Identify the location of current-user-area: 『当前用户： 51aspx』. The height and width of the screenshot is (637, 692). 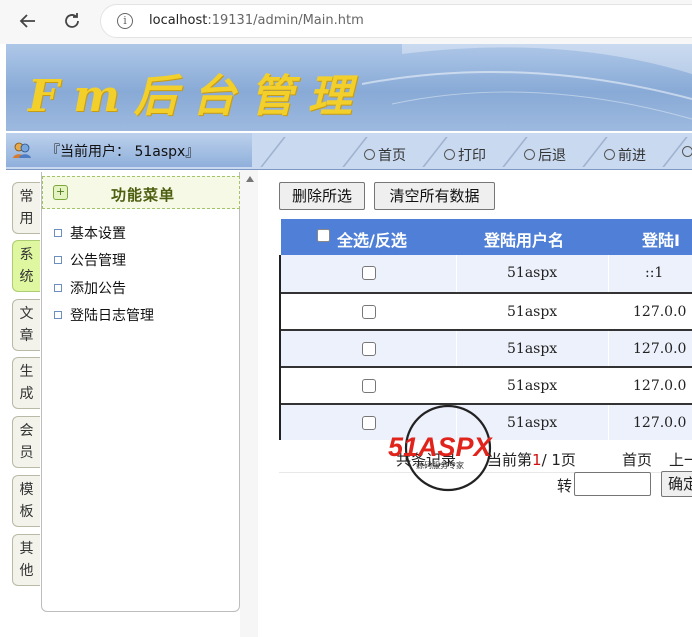
(129, 150).